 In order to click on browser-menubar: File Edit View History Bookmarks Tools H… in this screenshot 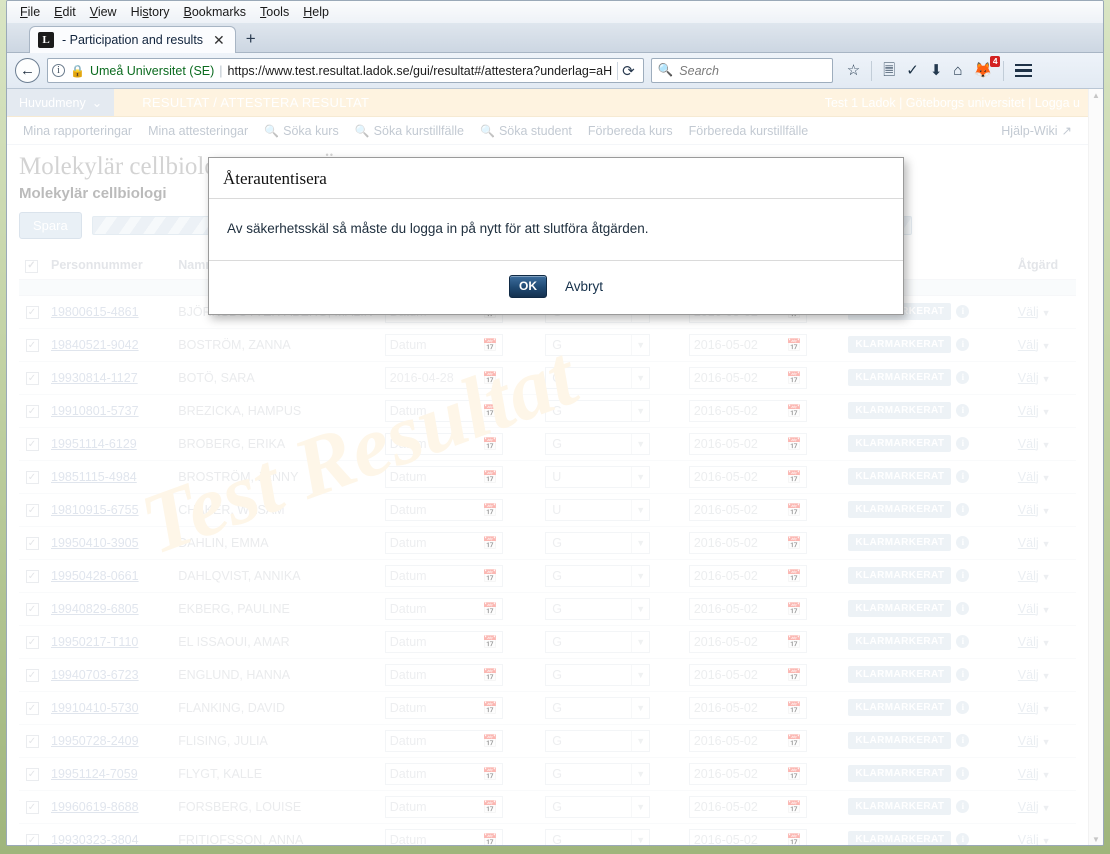, I will do `click(555, 12)`.